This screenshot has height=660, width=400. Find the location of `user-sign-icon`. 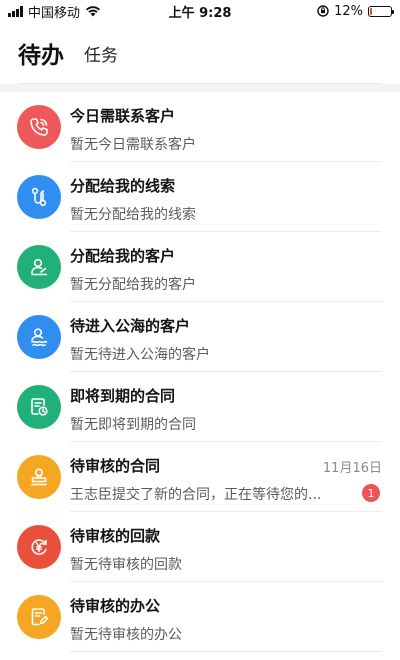

user-sign-icon is located at coordinates (39, 267).